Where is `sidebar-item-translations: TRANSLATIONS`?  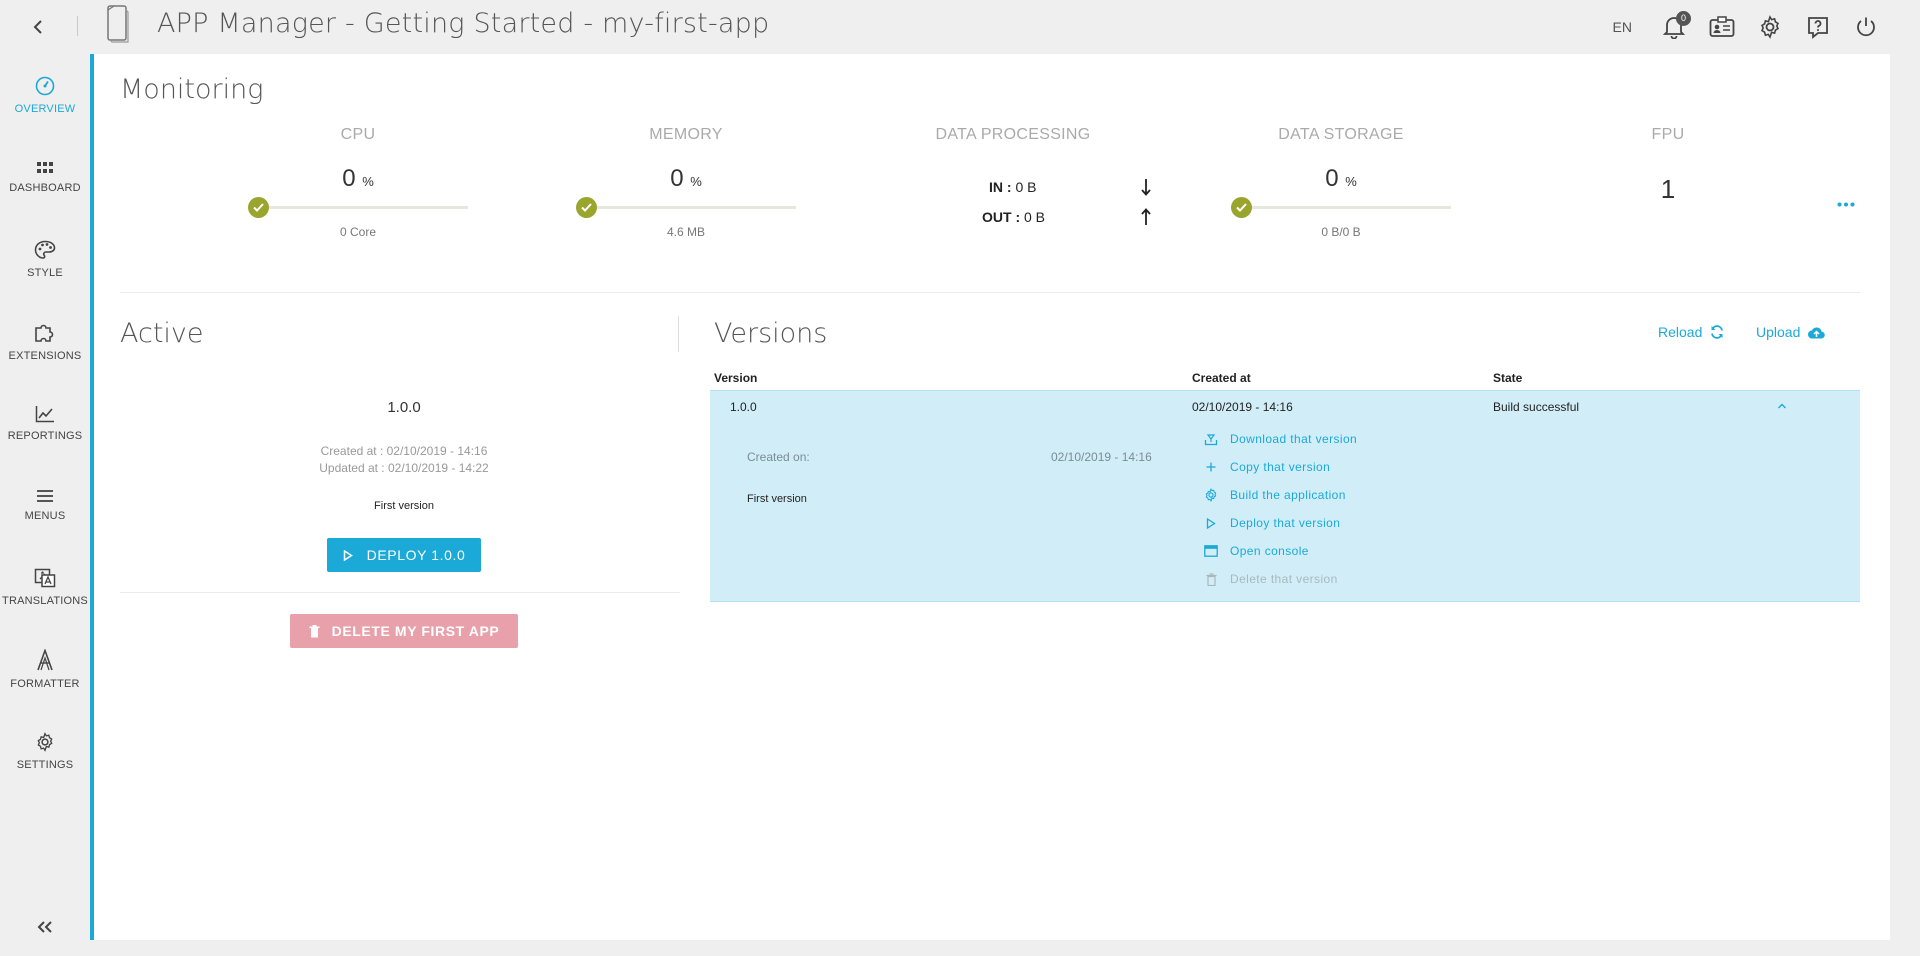 sidebar-item-translations: TRANSLATIONS is located at coordinates (45, 587).